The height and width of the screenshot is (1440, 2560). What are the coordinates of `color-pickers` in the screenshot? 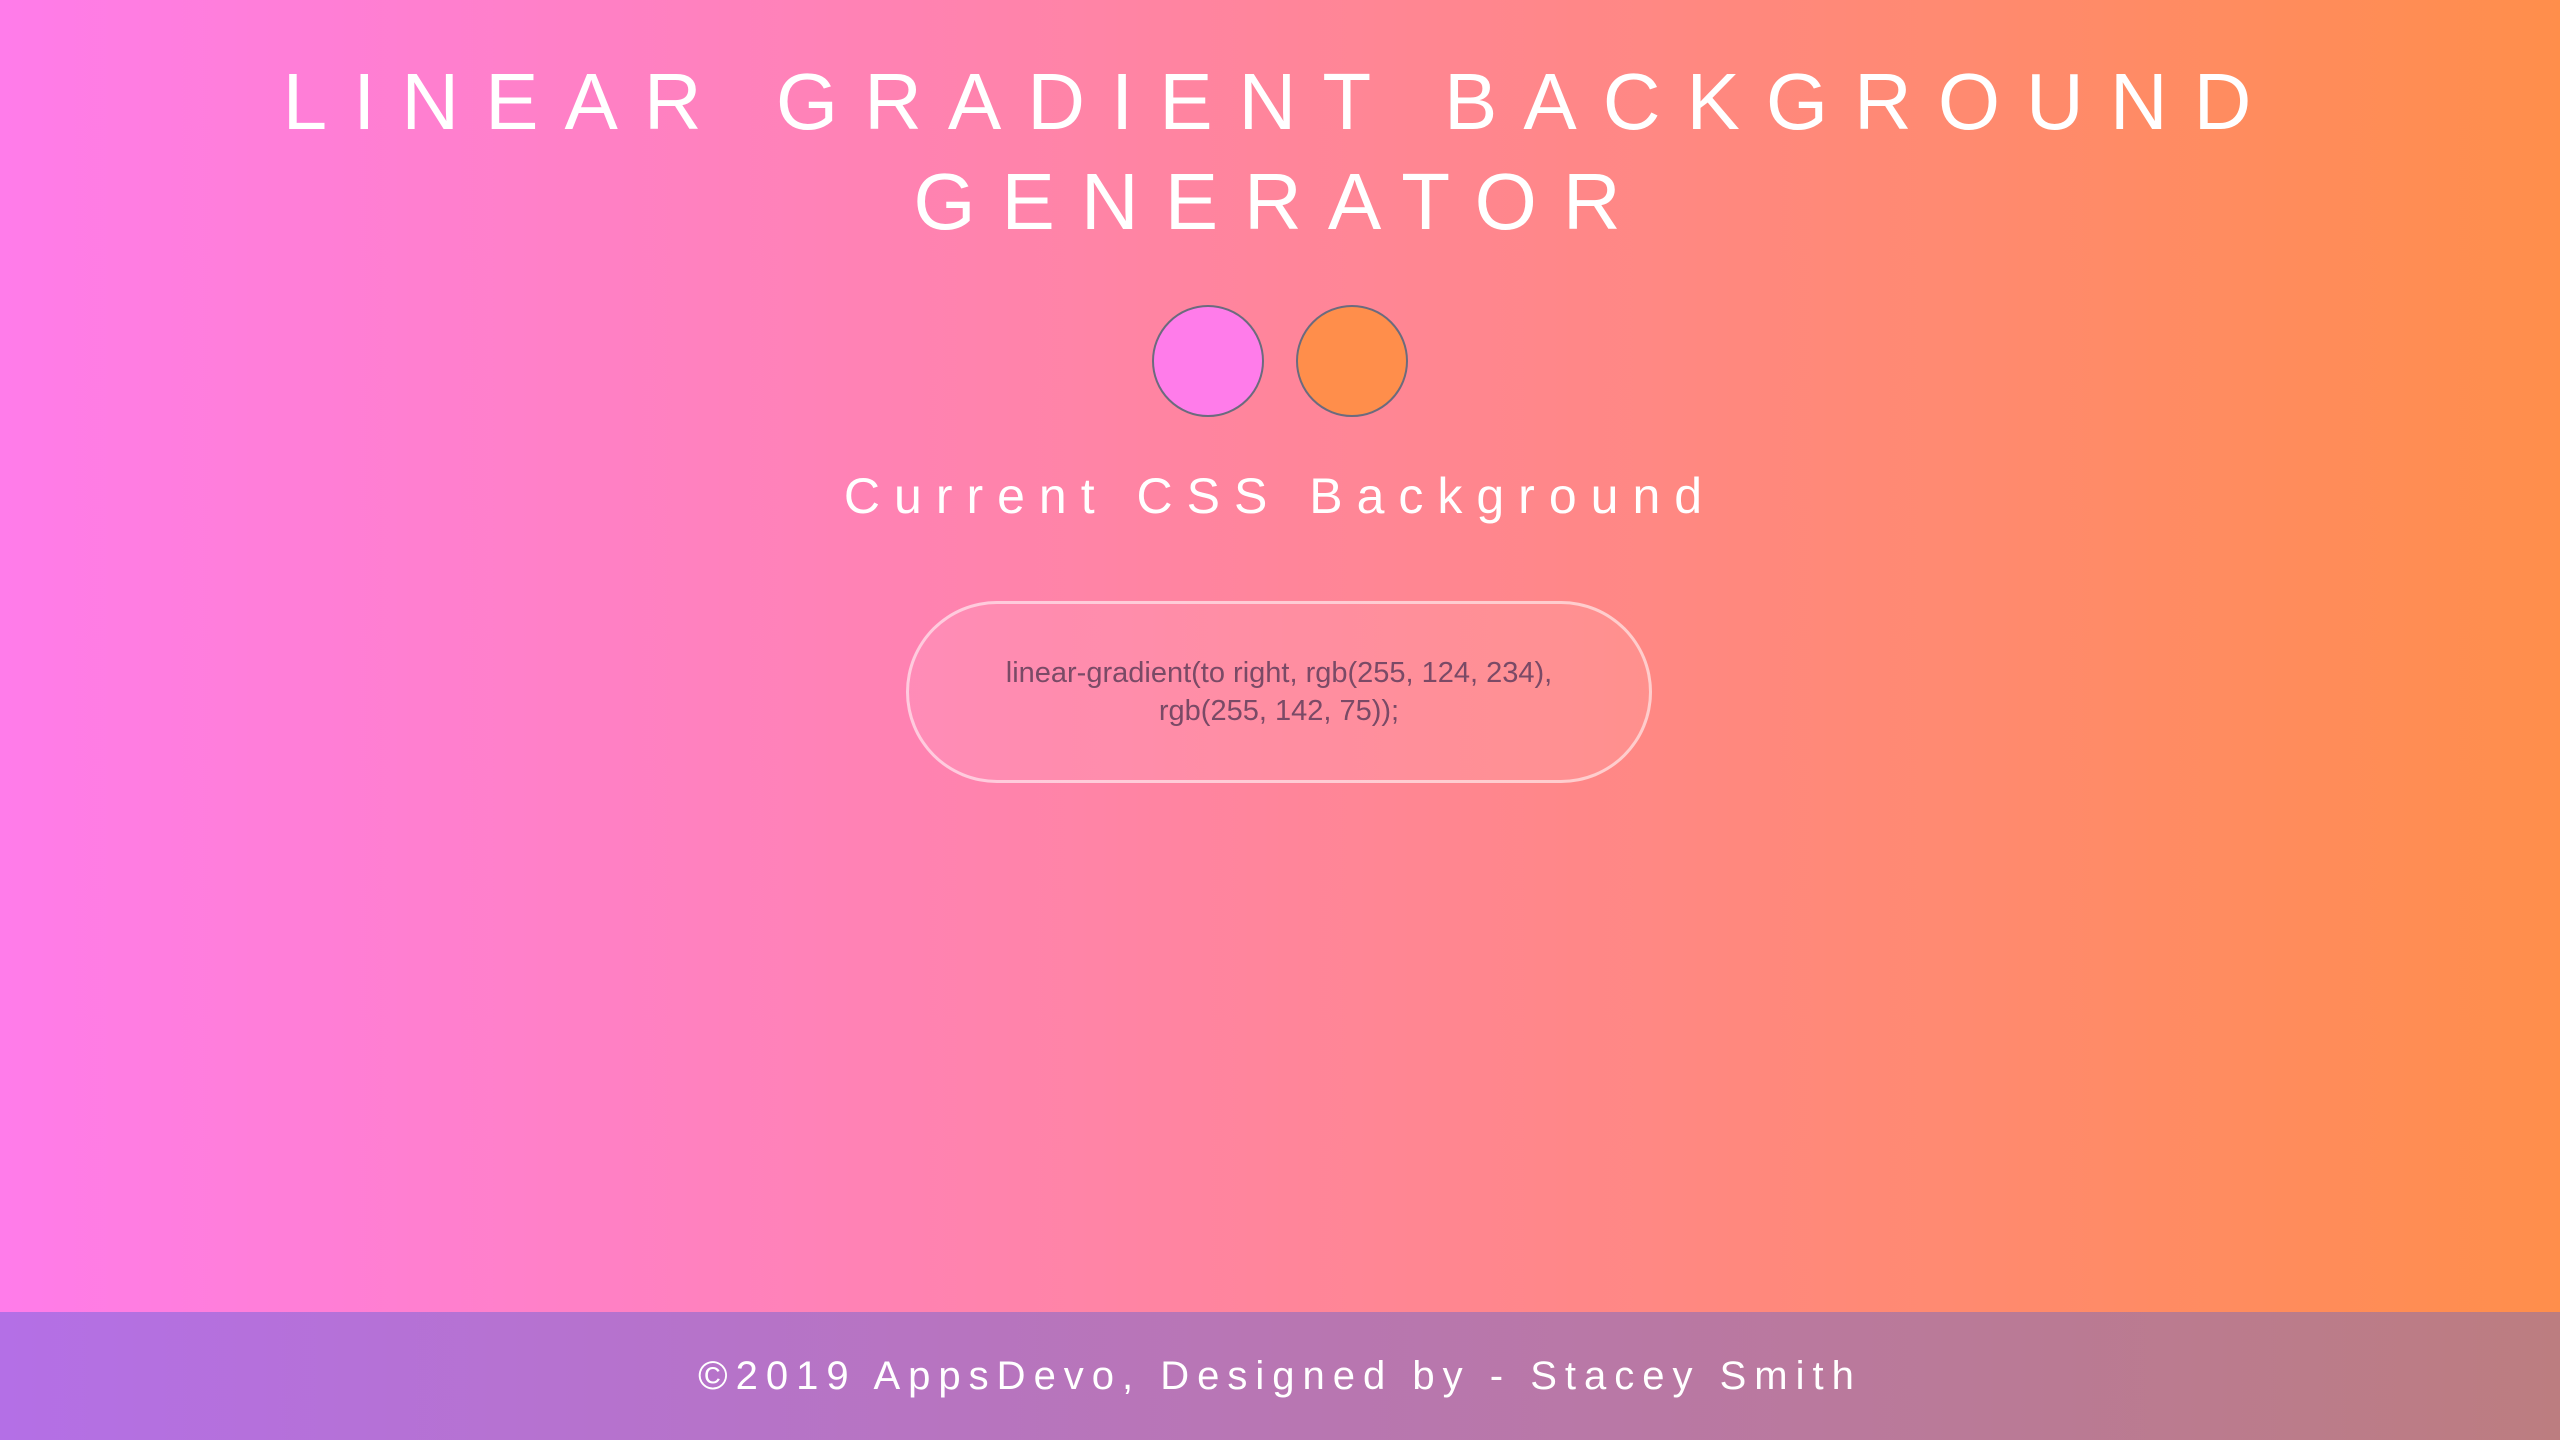 It's located at (1280, 361).